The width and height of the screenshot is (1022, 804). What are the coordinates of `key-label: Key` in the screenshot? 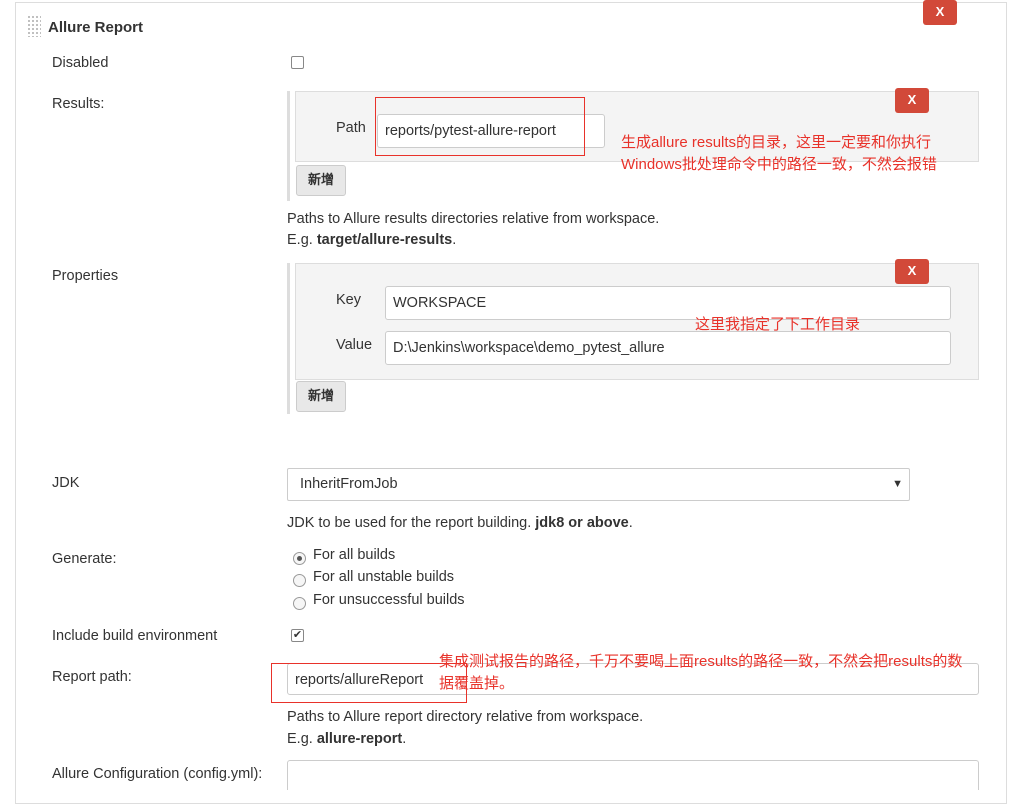 It's located at (348, 300).